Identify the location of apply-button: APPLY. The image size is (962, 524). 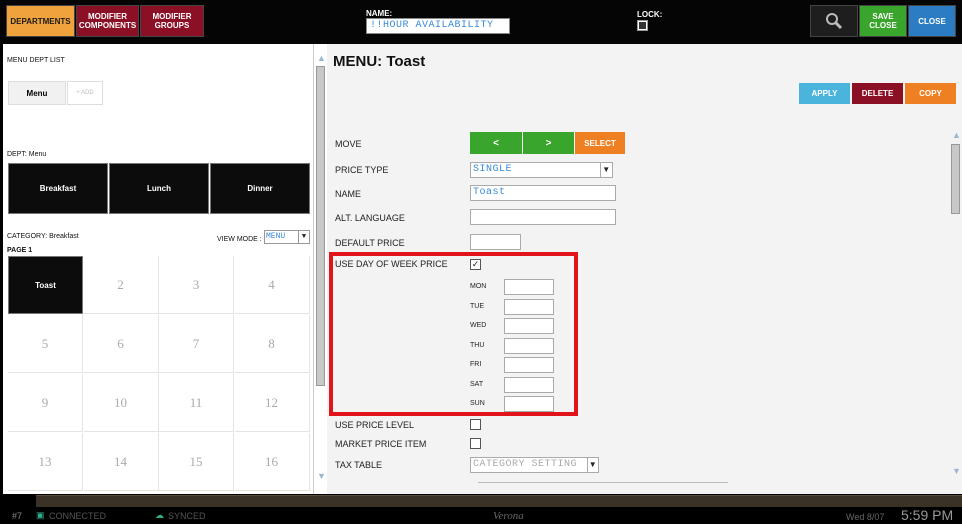
(824, 93).